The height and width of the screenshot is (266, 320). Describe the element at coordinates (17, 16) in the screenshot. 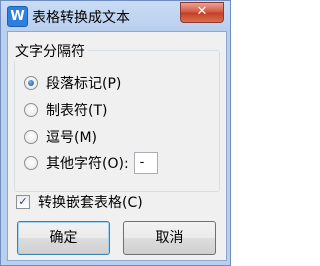

I see `wps-writer-icon: W` at that location.